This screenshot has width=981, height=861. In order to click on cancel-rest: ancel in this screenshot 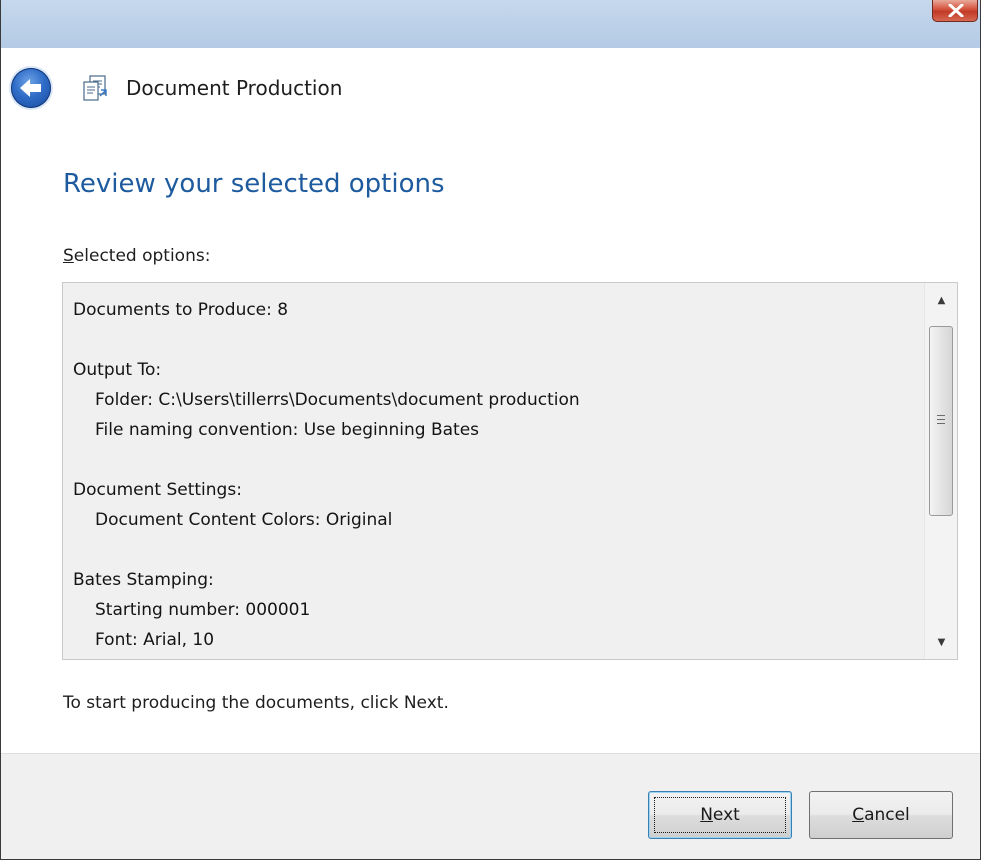, I will do `click(887, 815)`.